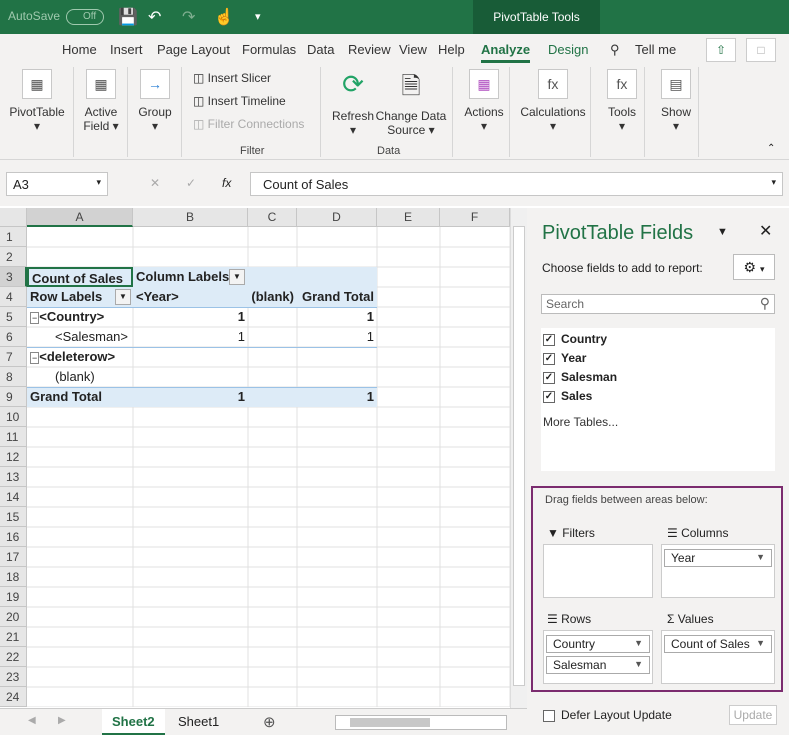  What do you see at coordinates (568, 49) in the screenshot?
I see `tab-design: Design` at bounding box center [568, 49].